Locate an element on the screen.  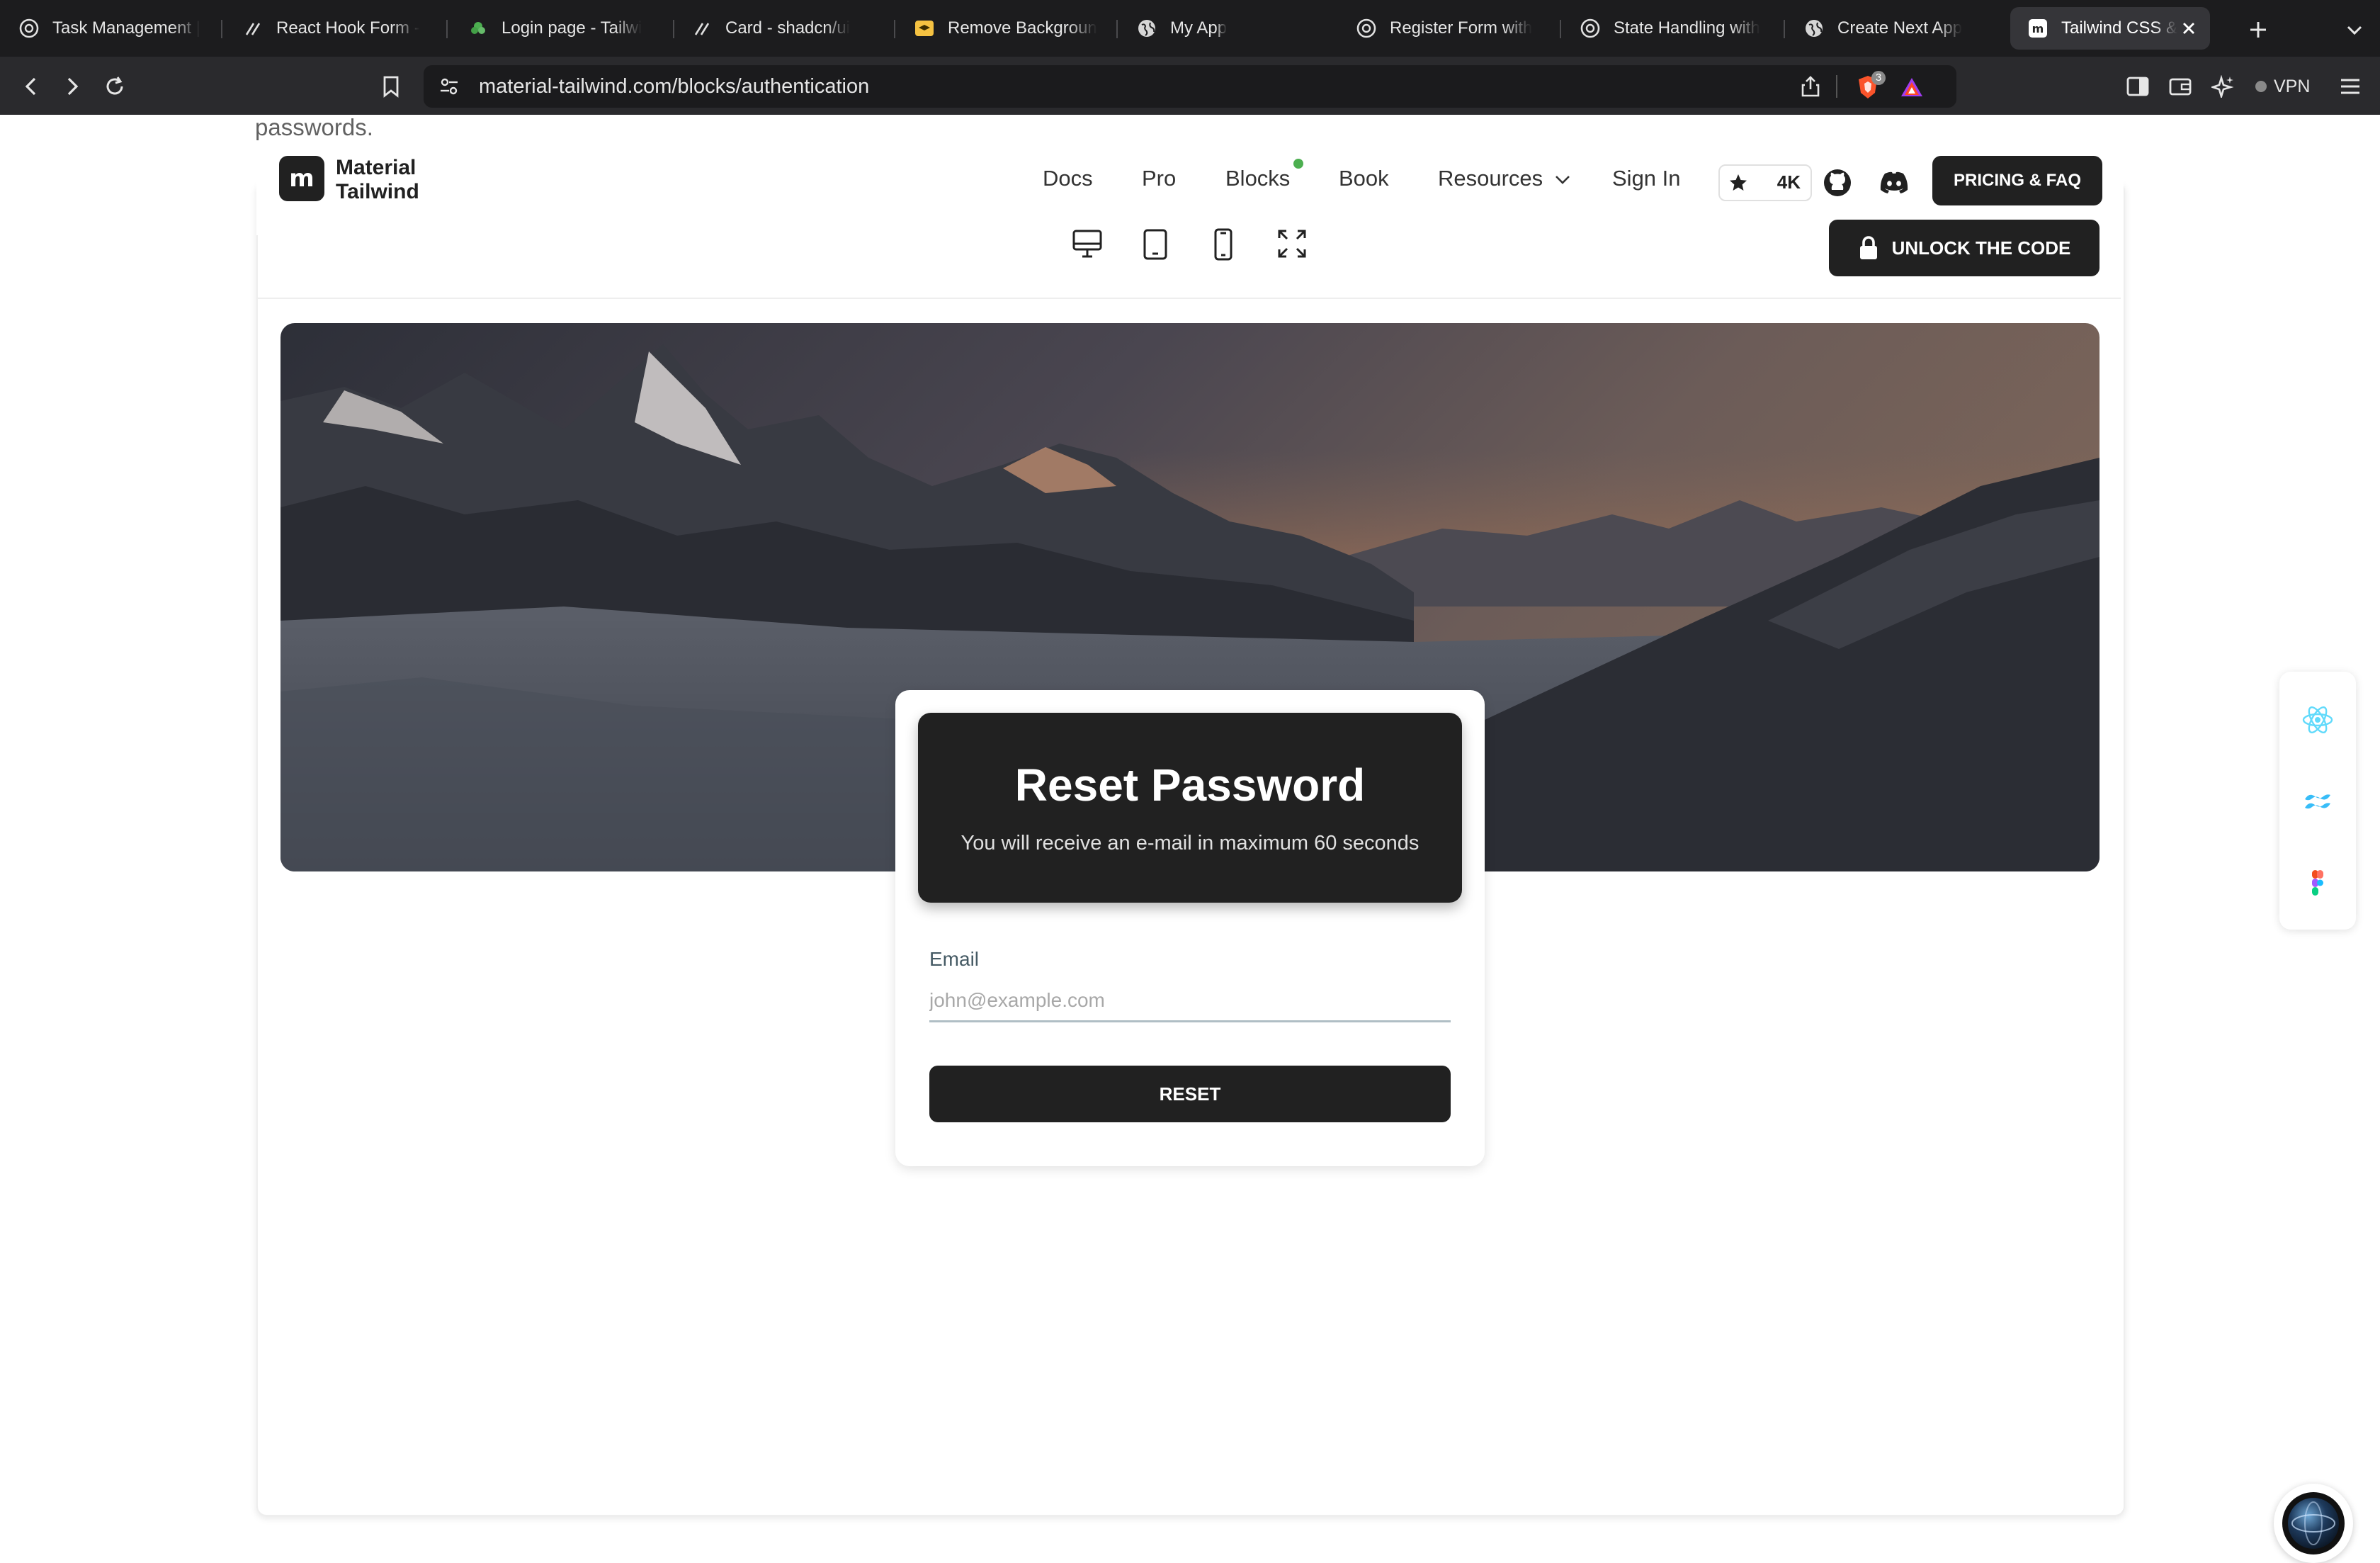
nav-sign-in: Sign In is located at coordinates (1646, 178).